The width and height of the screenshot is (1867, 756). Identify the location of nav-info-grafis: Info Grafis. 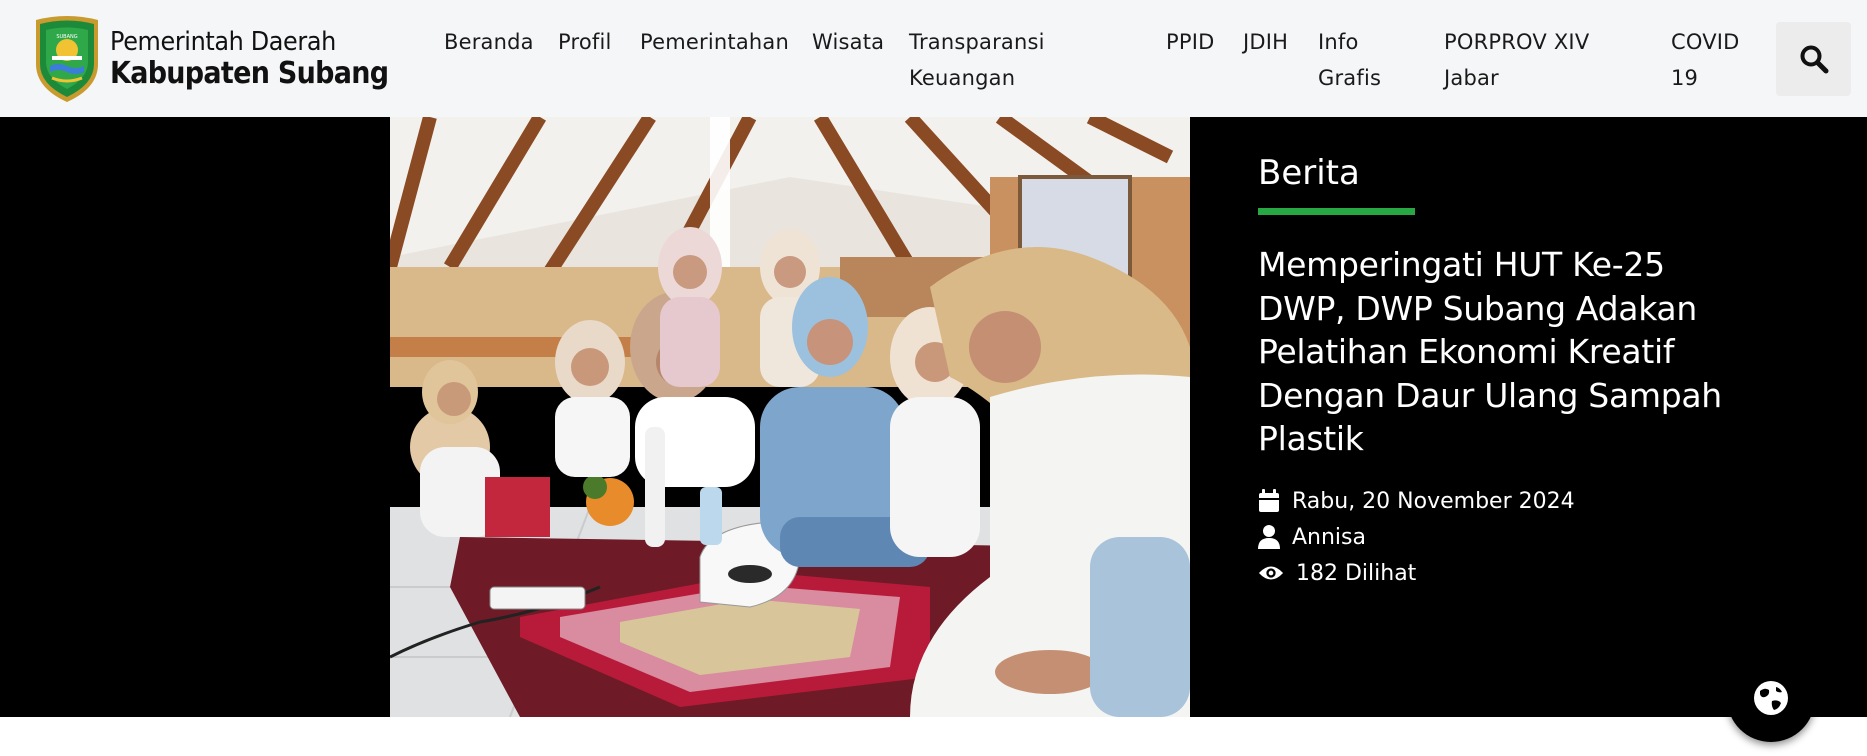
(1349, 60).